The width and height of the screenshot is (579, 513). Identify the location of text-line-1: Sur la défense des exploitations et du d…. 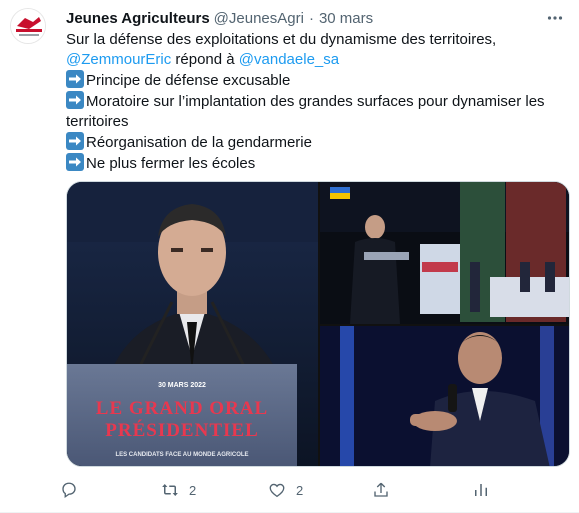
(281, 39).